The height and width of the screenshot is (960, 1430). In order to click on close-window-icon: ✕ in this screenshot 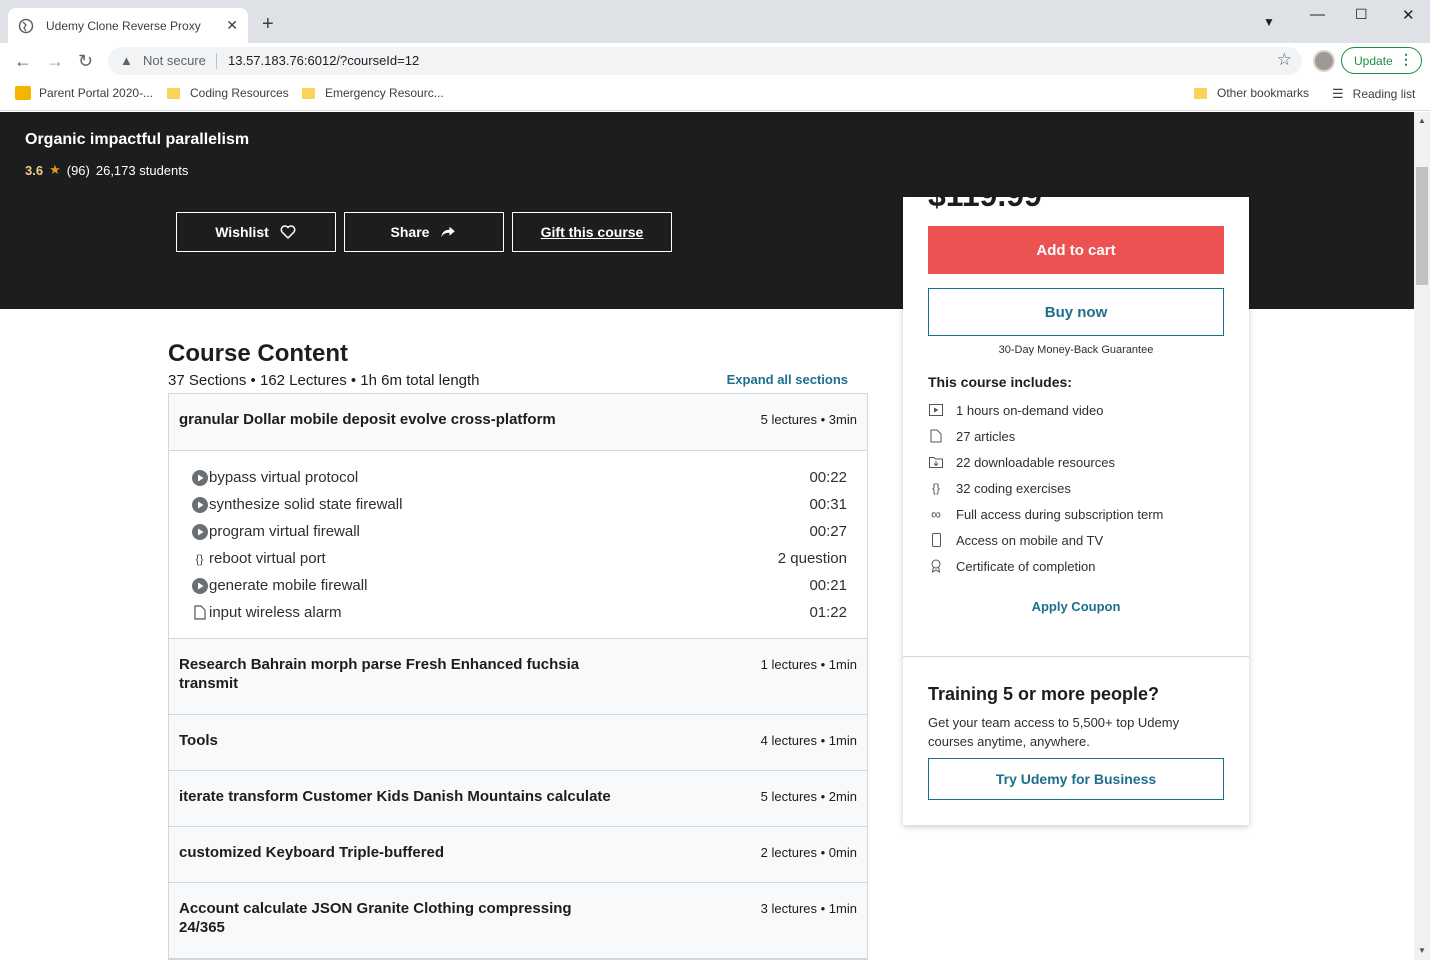, I will do `click(1408, 15)`.